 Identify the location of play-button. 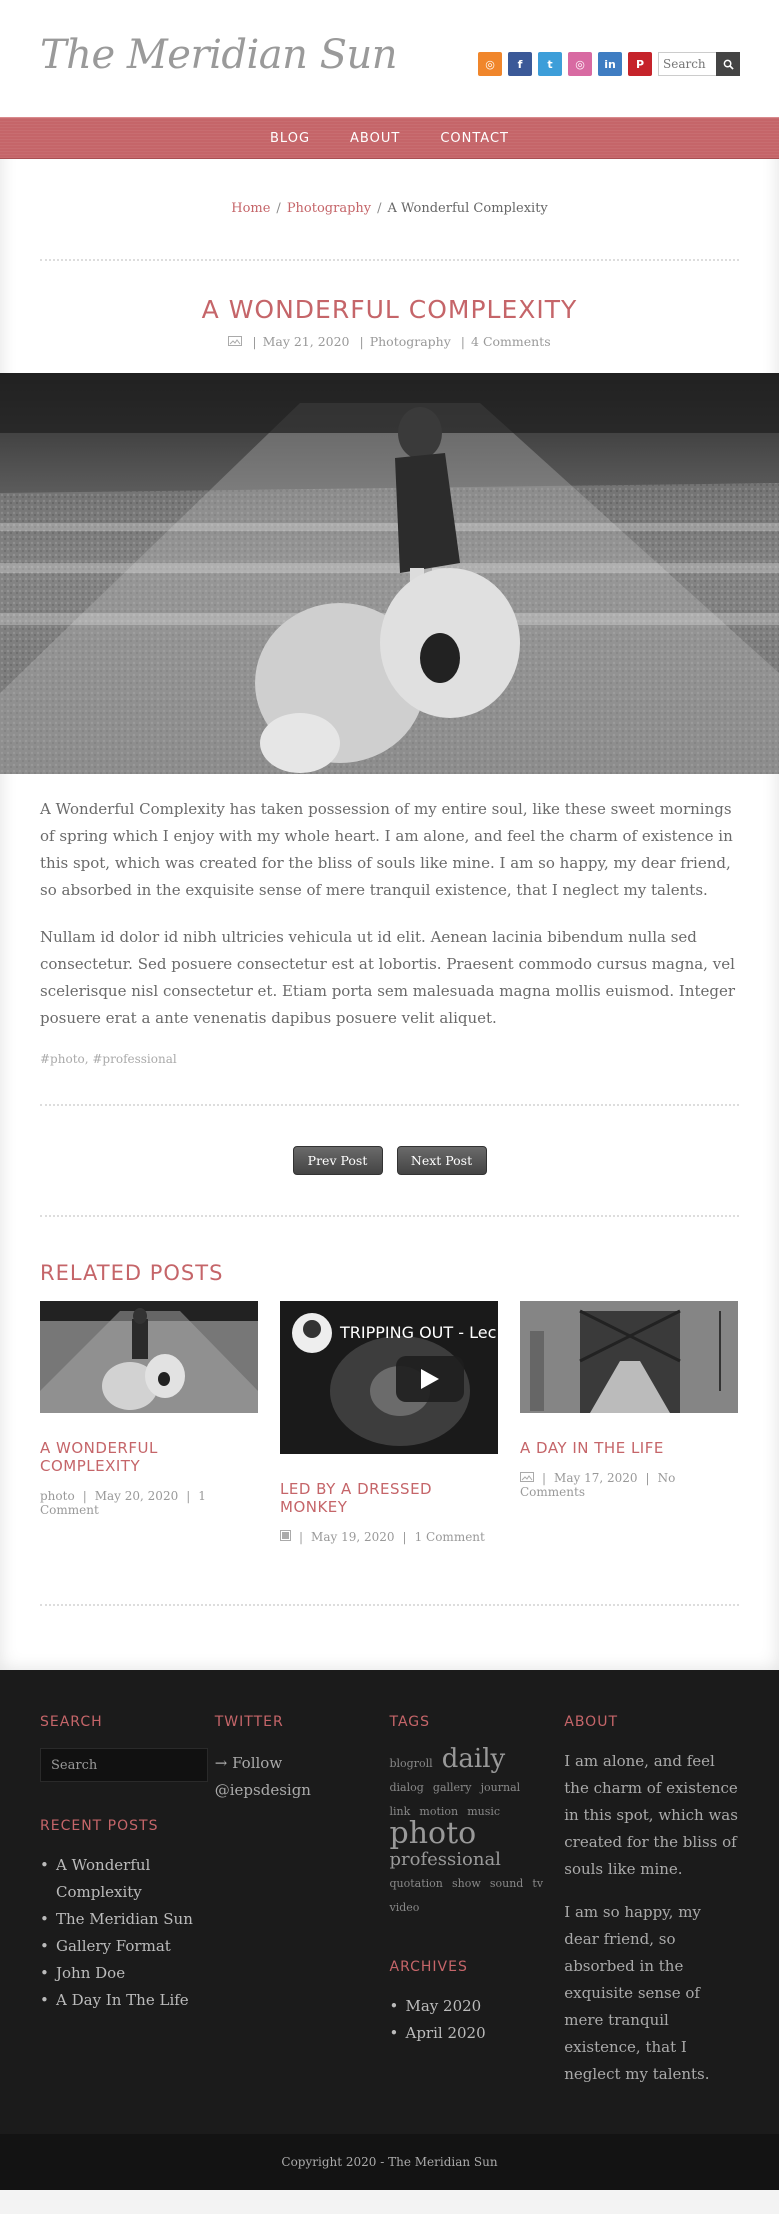
(430, 1379).